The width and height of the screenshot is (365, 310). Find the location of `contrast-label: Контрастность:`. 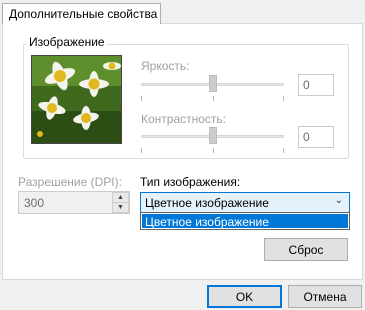

contrast-label: Контрастность: is located at coordinates (184, 119).